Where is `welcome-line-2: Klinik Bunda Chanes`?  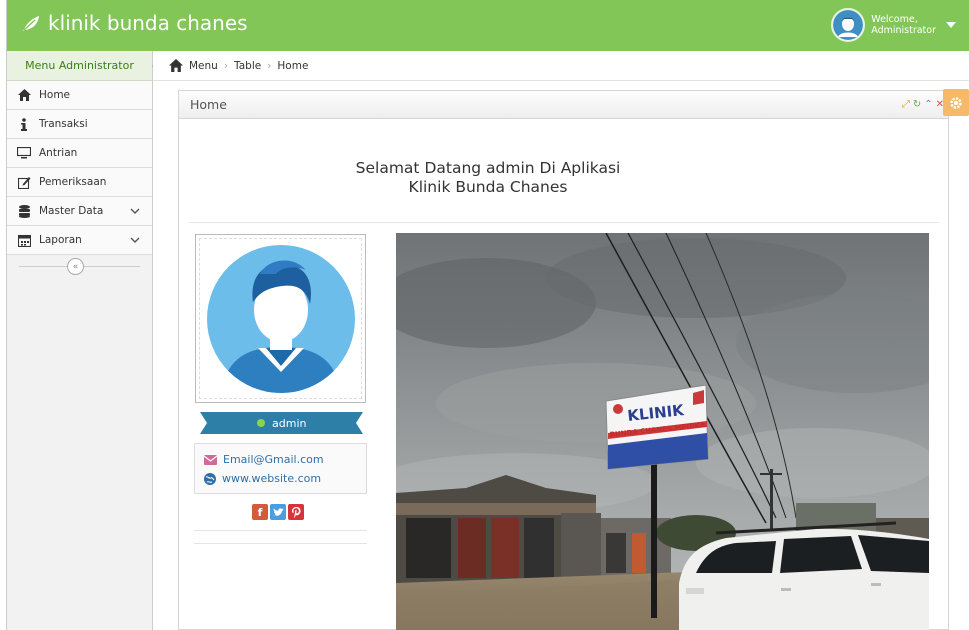
welcome-line-2: Klinik Bunda Chanes is located at coordinates (488, 187).